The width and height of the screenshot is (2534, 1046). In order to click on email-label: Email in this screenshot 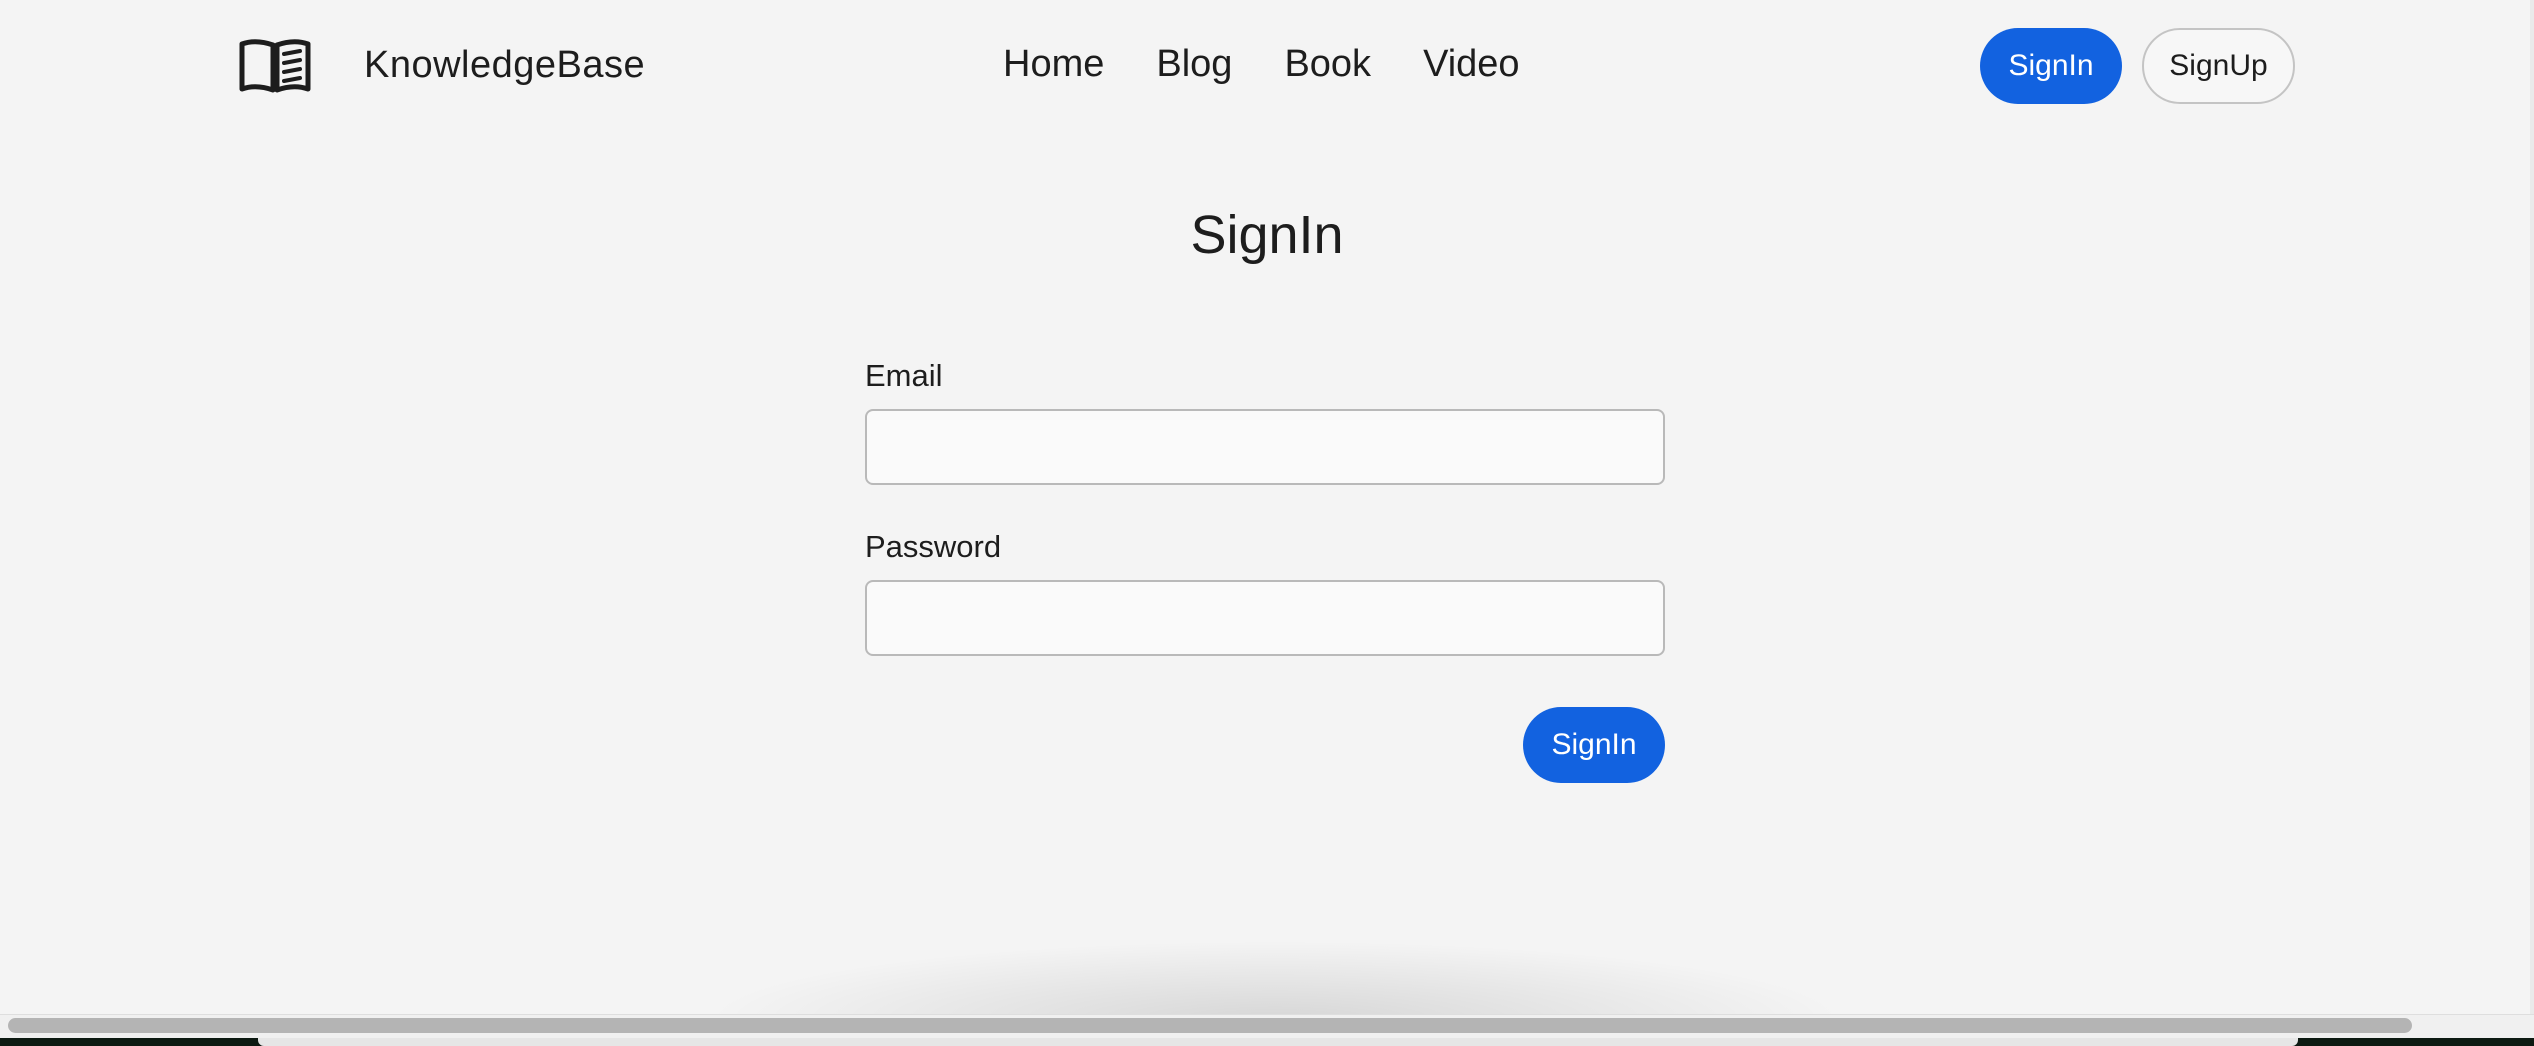, I will do `click(904, 375)`.